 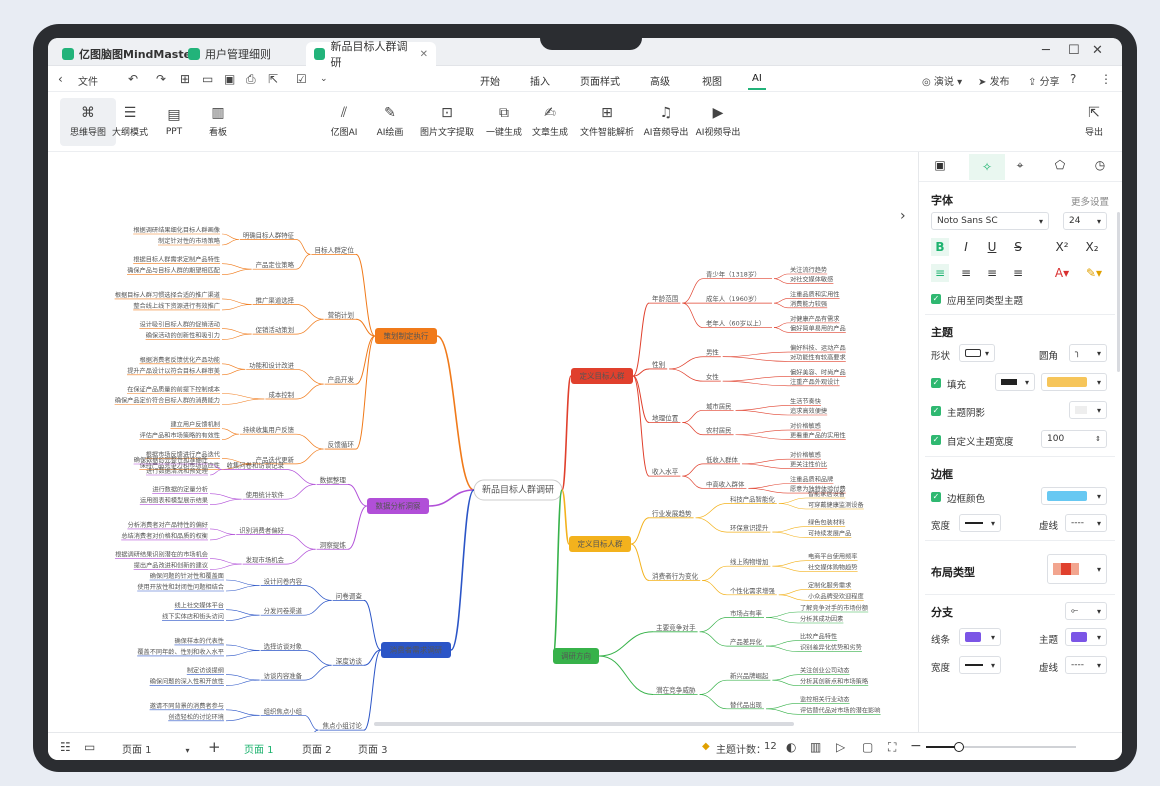 I want to click on ai-tool-ocr: ⊡ 图片文字提取, so click(x=447, y=122).